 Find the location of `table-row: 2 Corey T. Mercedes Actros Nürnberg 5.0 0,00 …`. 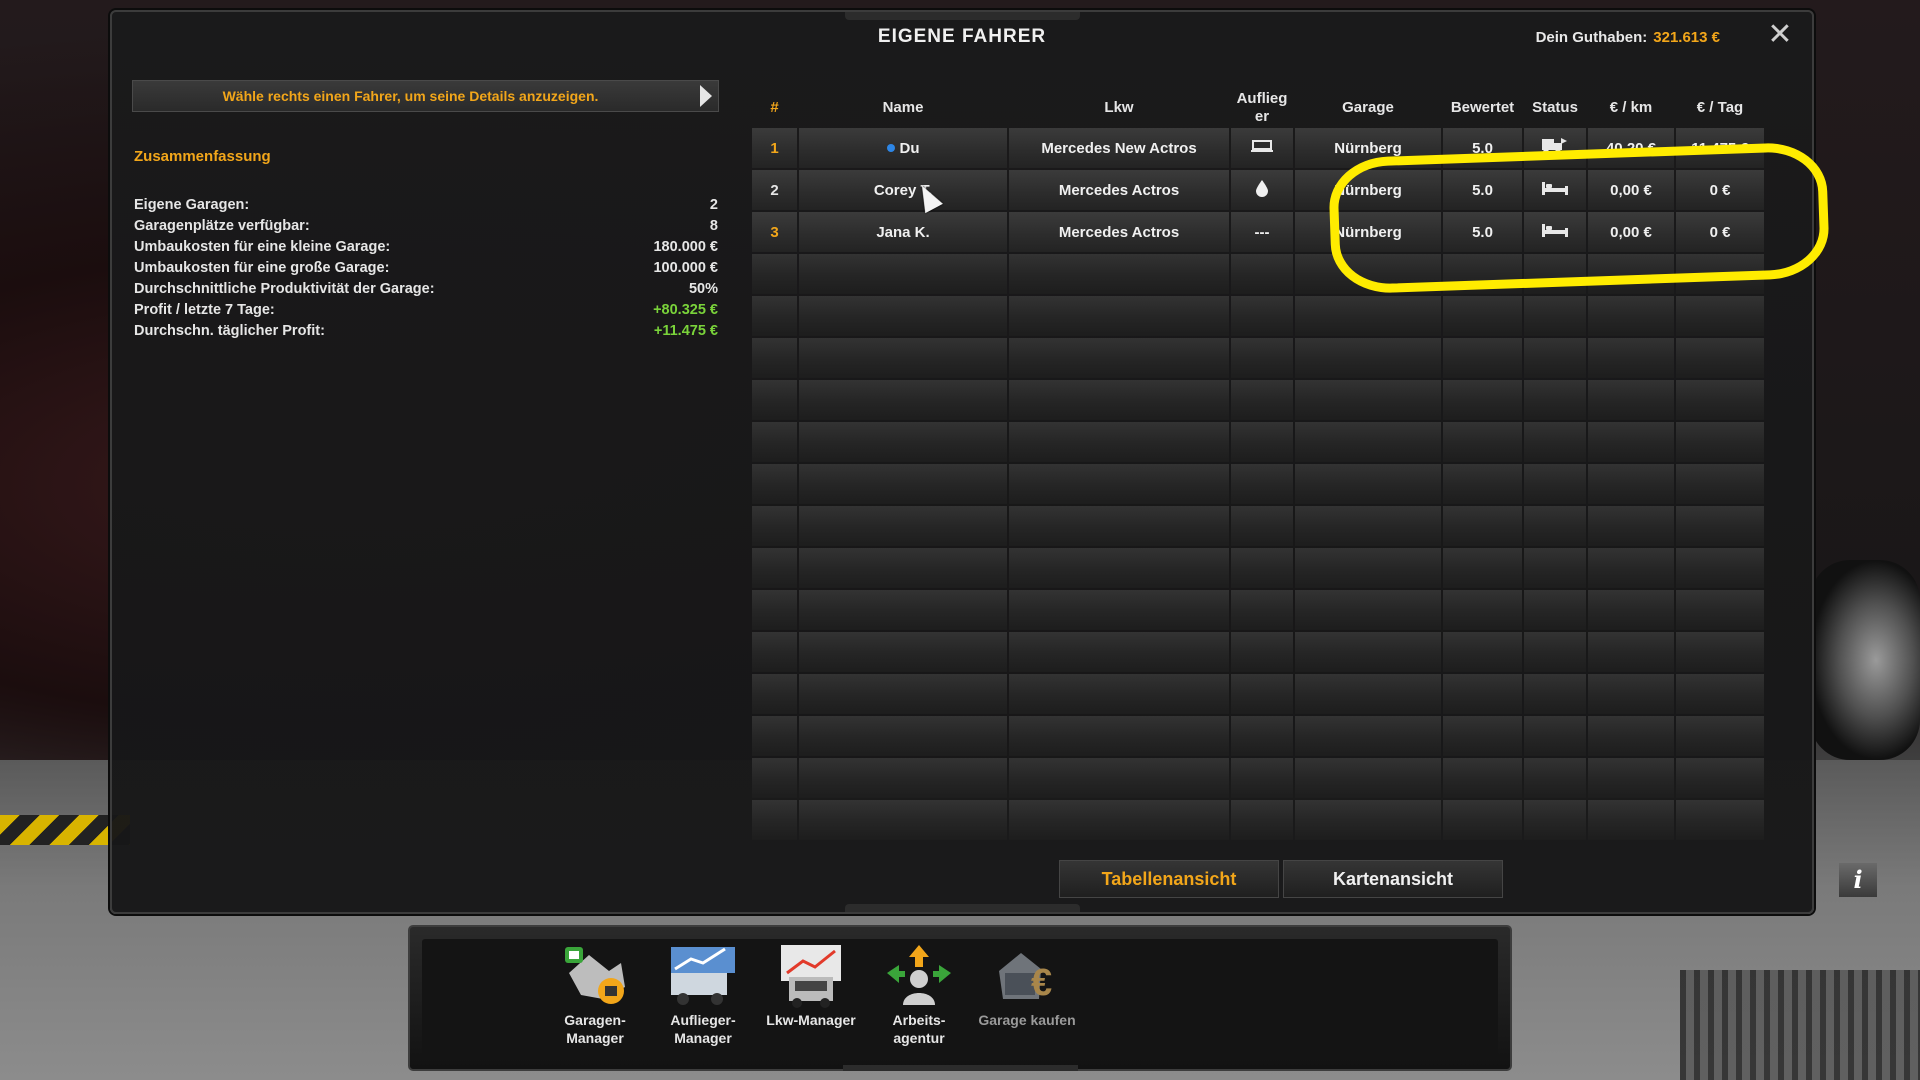

table-row: 2 Corey T. Mercedes Actros Nürnberg 5.0 0,00 … is located at coordinates (1262, 190).